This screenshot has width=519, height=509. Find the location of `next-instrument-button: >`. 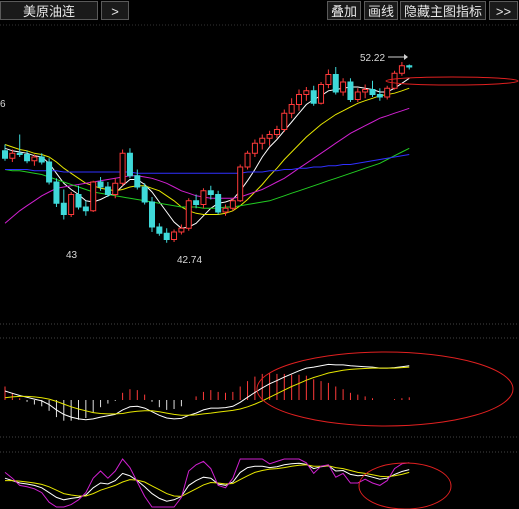

next-instrument-button: > is located at coordinates (115, 10).